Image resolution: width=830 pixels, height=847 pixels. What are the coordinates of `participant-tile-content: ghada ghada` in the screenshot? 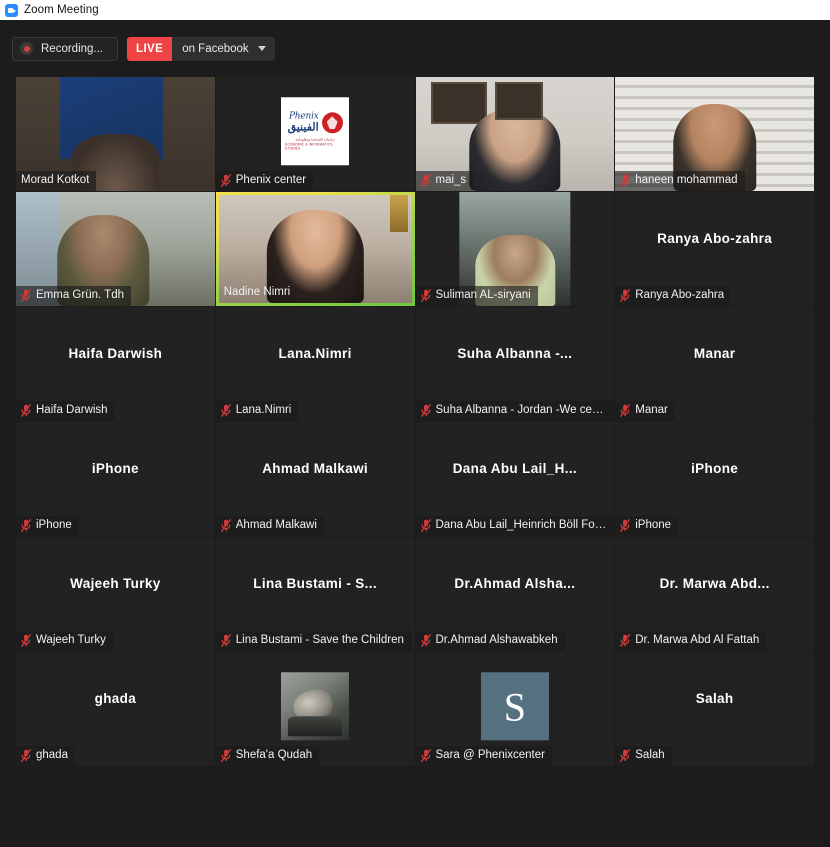 It's located at (115, 709).